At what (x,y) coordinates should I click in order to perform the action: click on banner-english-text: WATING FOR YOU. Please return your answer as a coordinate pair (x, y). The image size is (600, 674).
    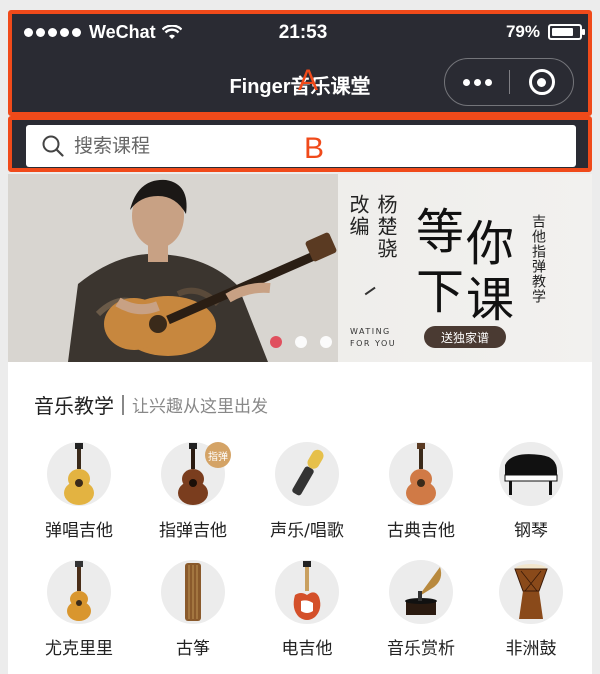
    Looking at the image, I should click on (373, 338).